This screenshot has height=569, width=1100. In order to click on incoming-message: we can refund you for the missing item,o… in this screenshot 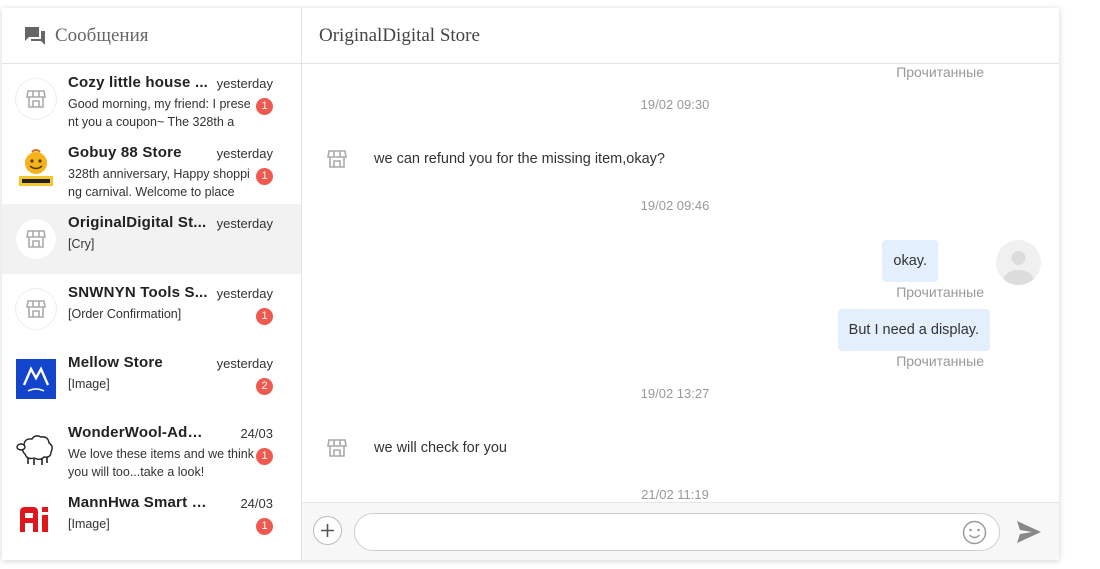, I will do `click(493, 159)`.